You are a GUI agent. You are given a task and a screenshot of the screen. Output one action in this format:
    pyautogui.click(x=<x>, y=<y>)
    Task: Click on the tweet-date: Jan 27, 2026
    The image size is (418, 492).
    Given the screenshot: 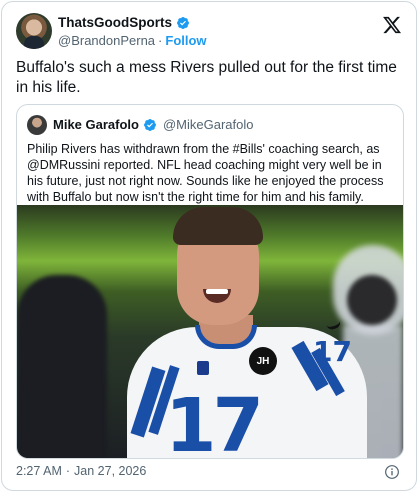 What is the action you would take?
    pyautogui.click(x=110, y=471)
    